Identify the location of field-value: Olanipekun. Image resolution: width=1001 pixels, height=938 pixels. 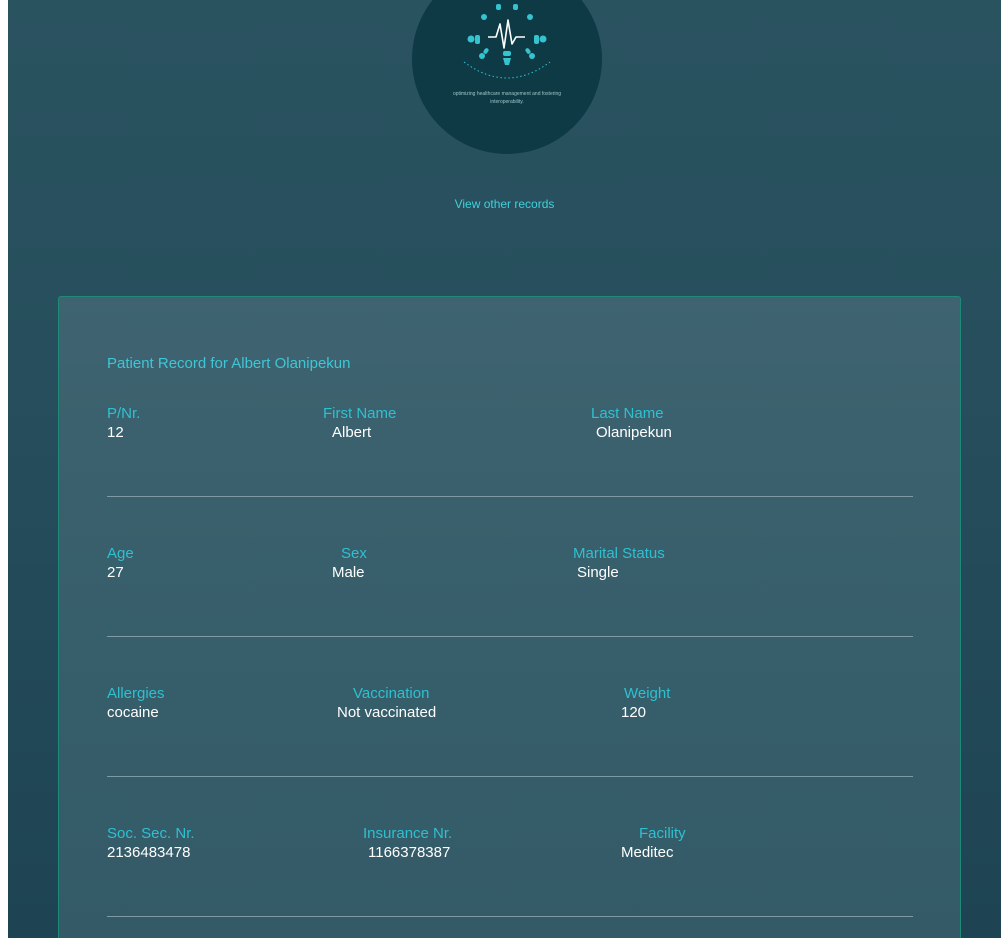
(634, 432).